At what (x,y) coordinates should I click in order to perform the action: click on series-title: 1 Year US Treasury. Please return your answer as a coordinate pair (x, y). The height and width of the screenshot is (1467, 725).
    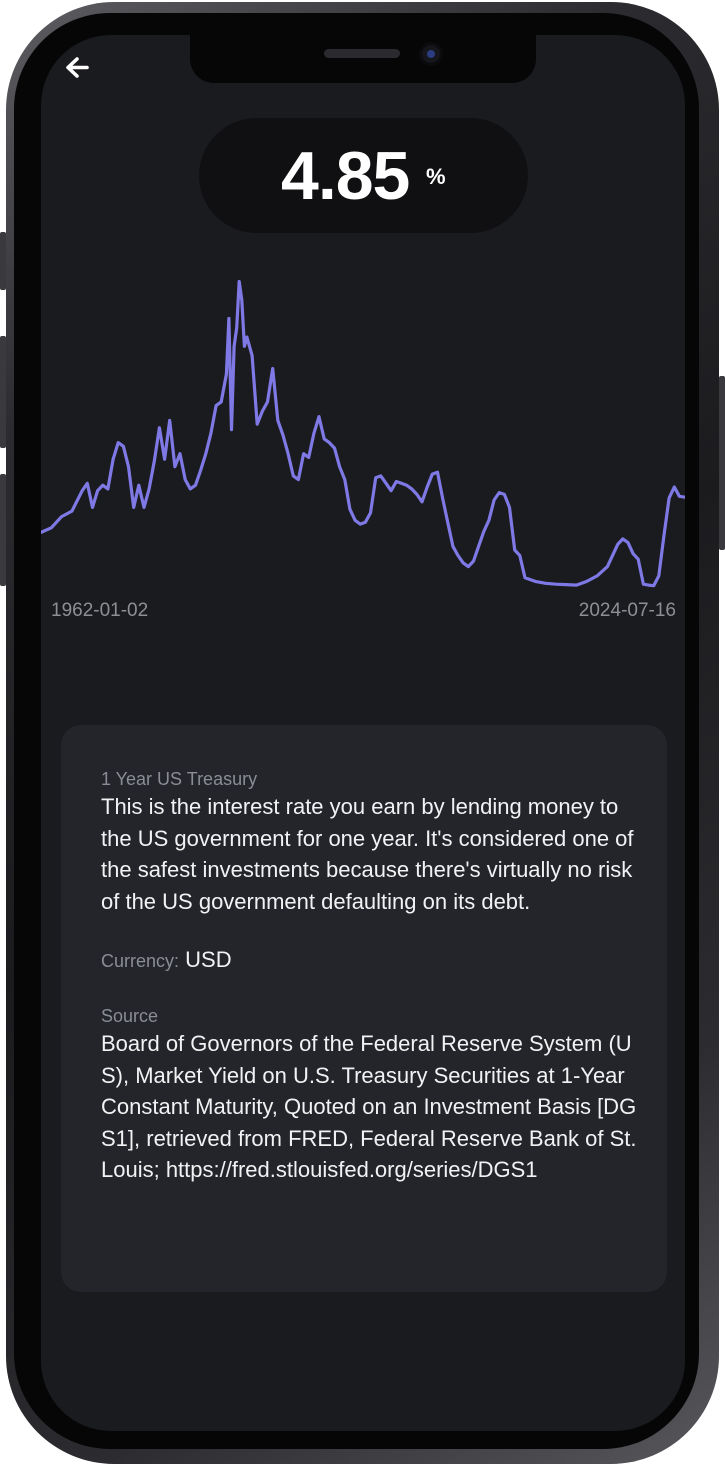
    Looking at the image, I should click on (179, 779).